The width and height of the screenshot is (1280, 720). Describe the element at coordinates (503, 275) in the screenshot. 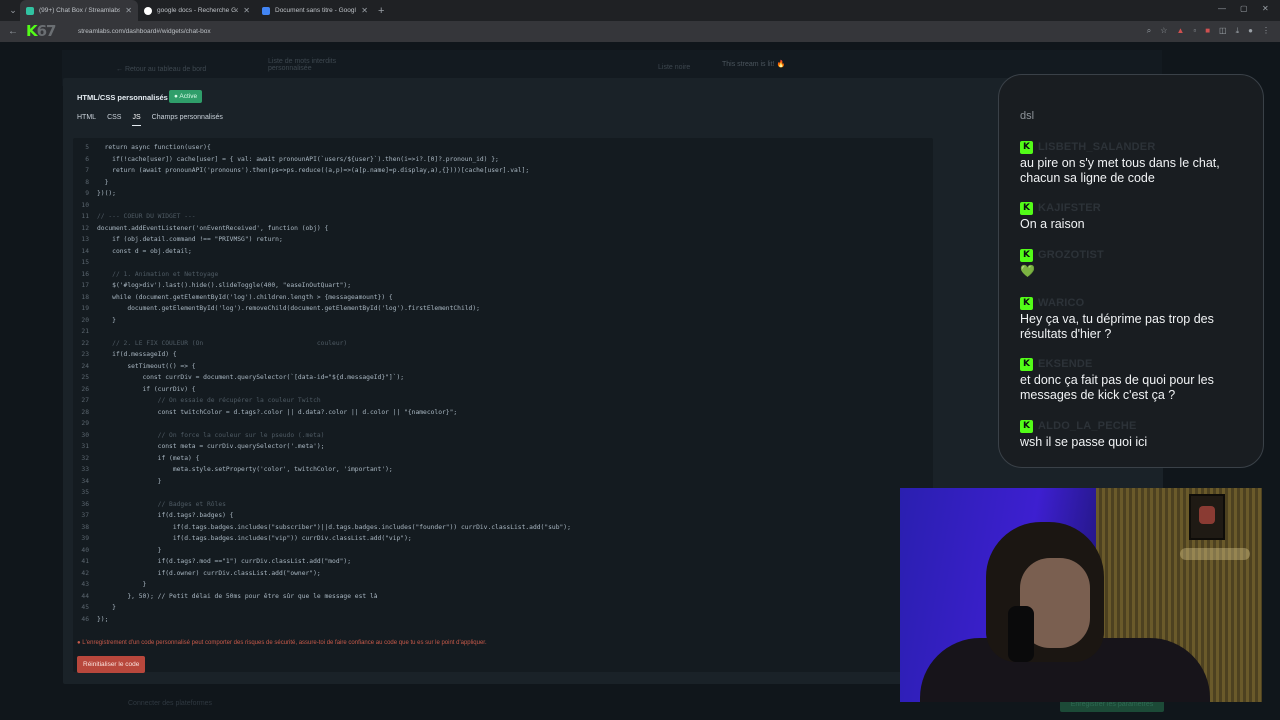

I see `code-line: 16 // 1. Animation et Nettoyage` at that location.